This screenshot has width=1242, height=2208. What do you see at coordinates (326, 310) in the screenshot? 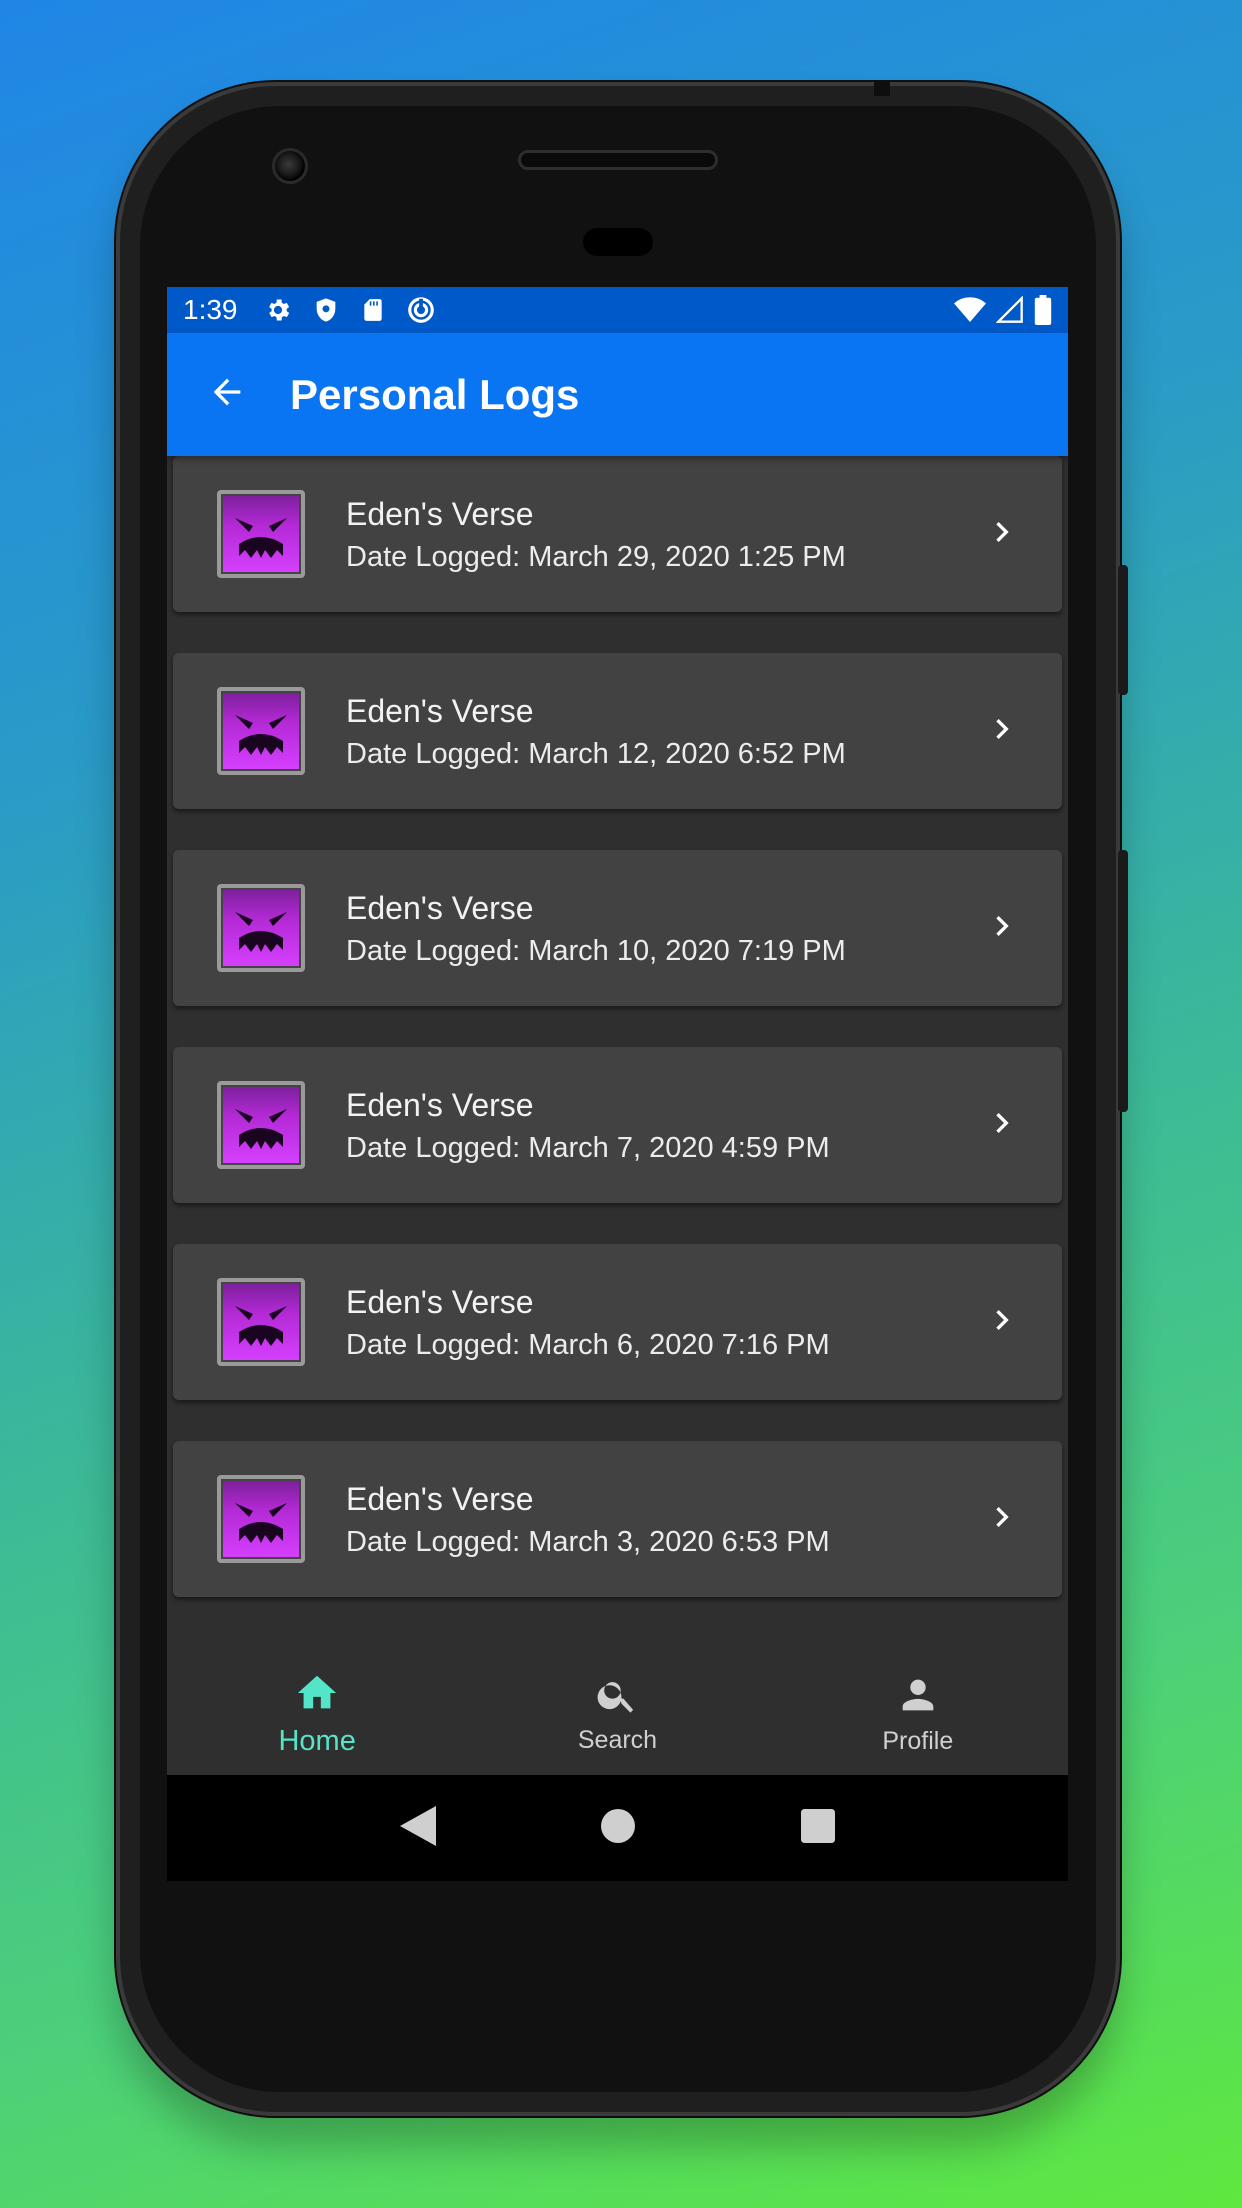
I see `shield-icon` at bounding box center [326, 310].